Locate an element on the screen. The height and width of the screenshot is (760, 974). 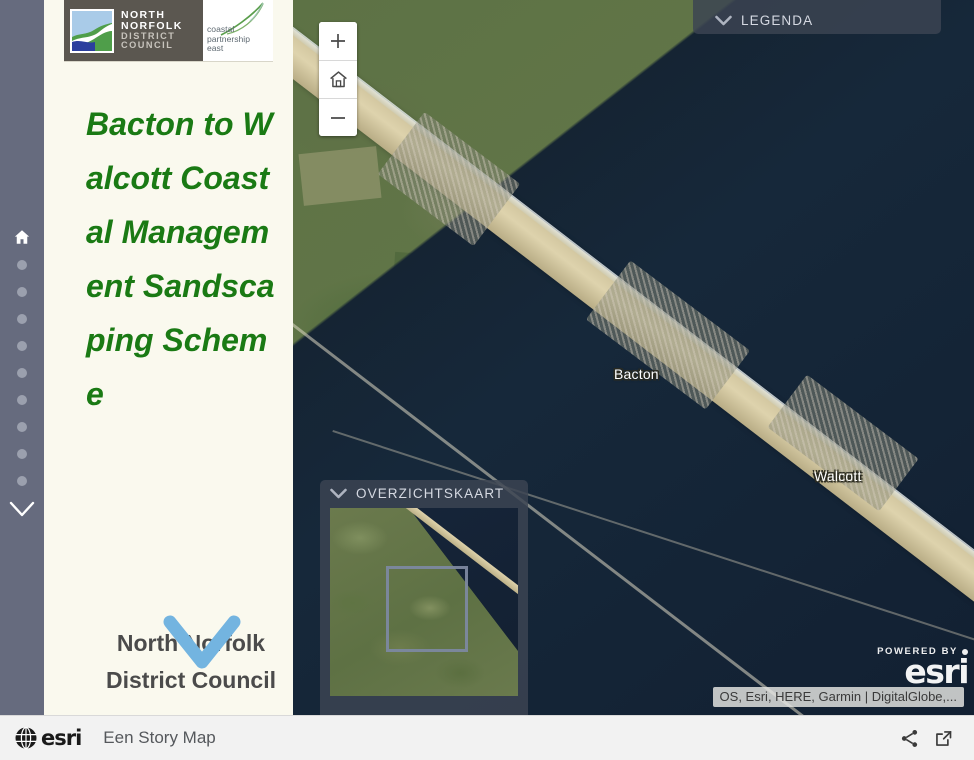
overview-map-panel: OVERZICHTSKAART is located at coordinates (424, 605).